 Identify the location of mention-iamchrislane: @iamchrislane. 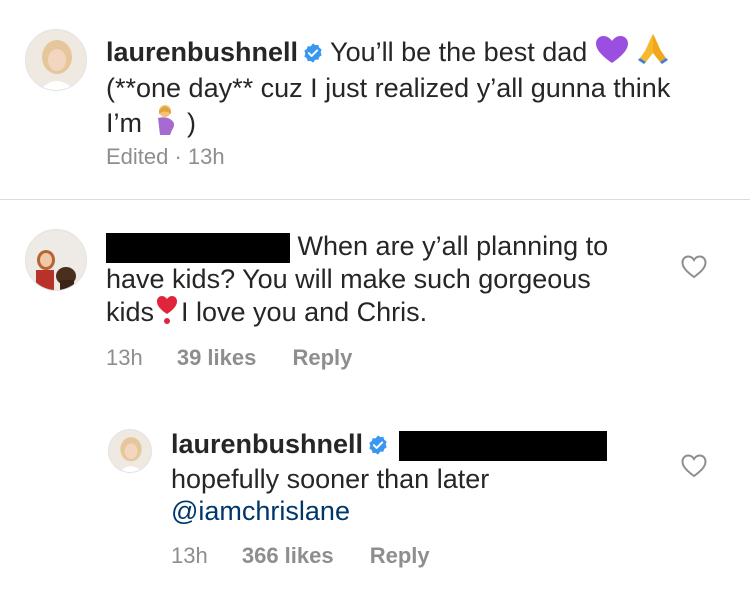
(421, 511).